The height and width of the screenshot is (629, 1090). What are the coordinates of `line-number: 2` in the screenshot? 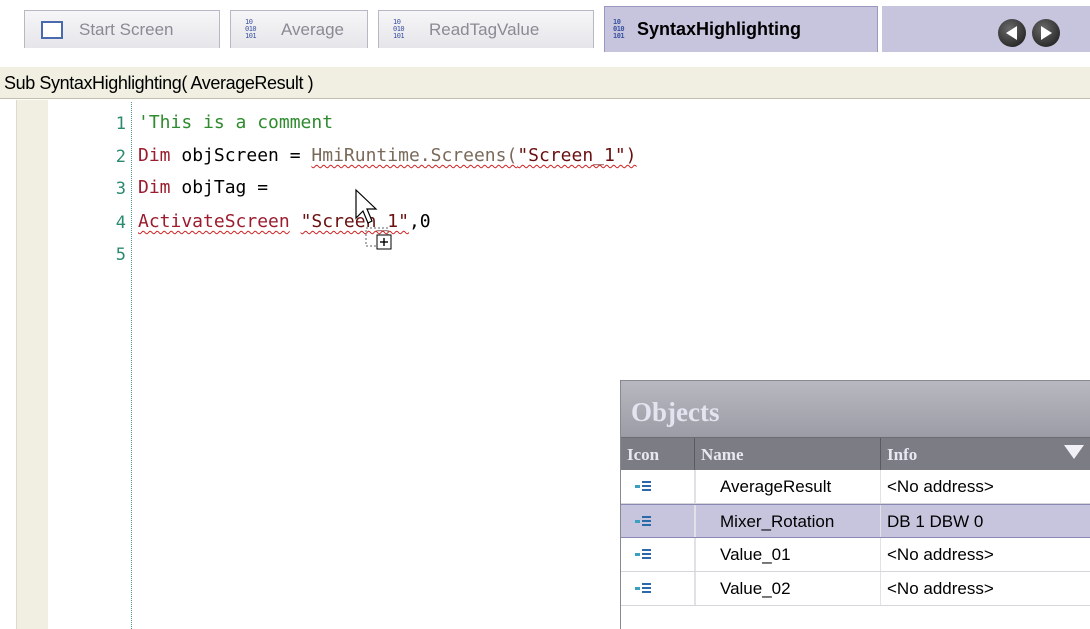 It's located at (120, 157).